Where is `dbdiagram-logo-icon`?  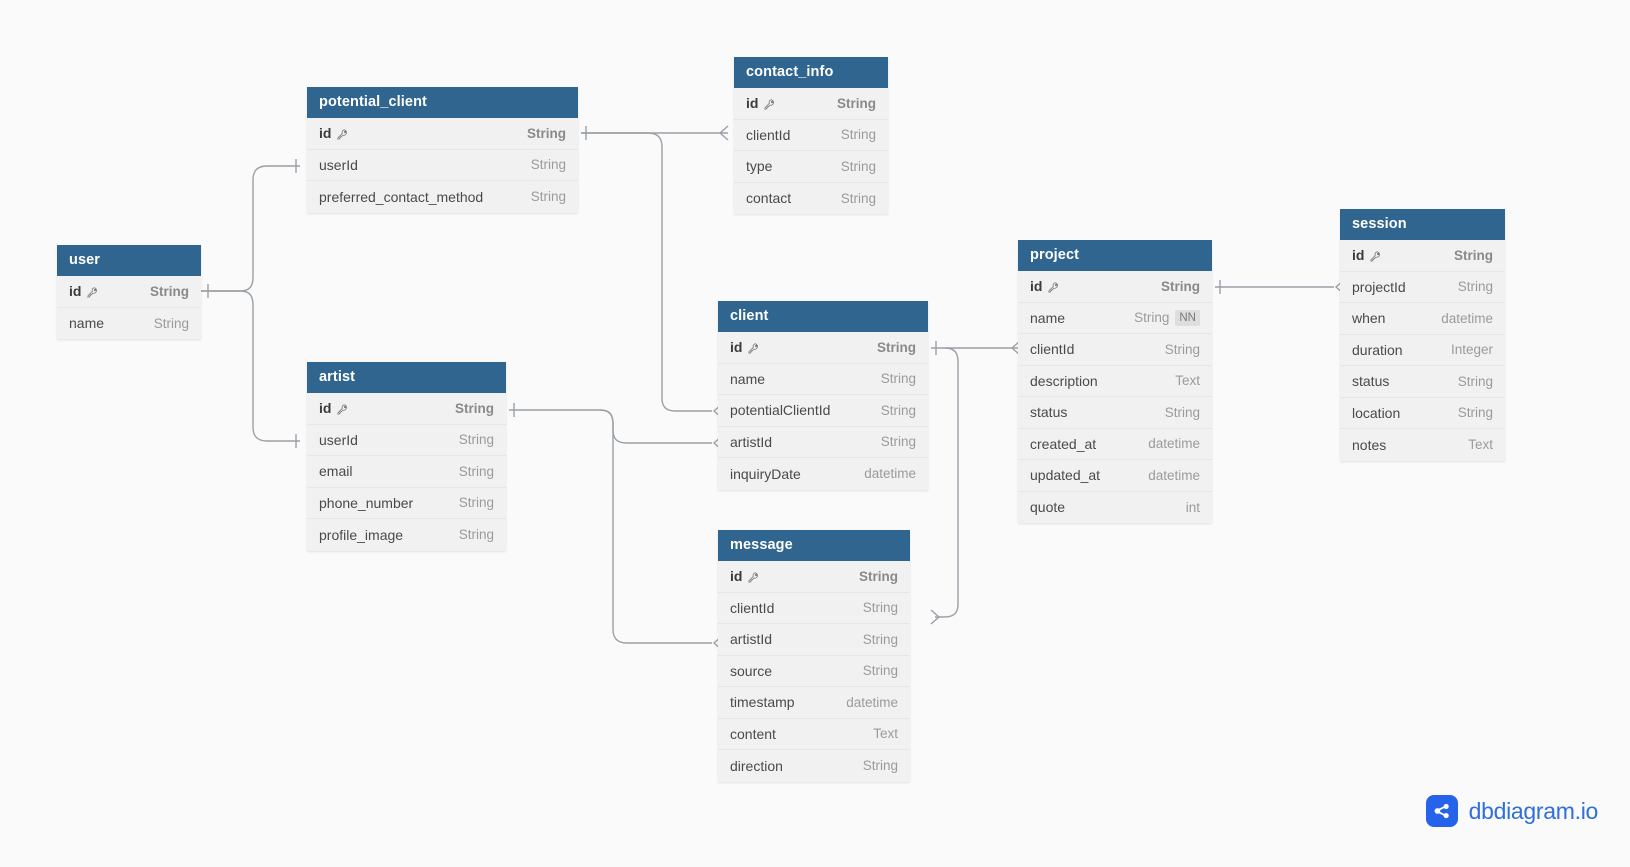 dbdiagram-logo-icon is located at coordinates (1441, 811).